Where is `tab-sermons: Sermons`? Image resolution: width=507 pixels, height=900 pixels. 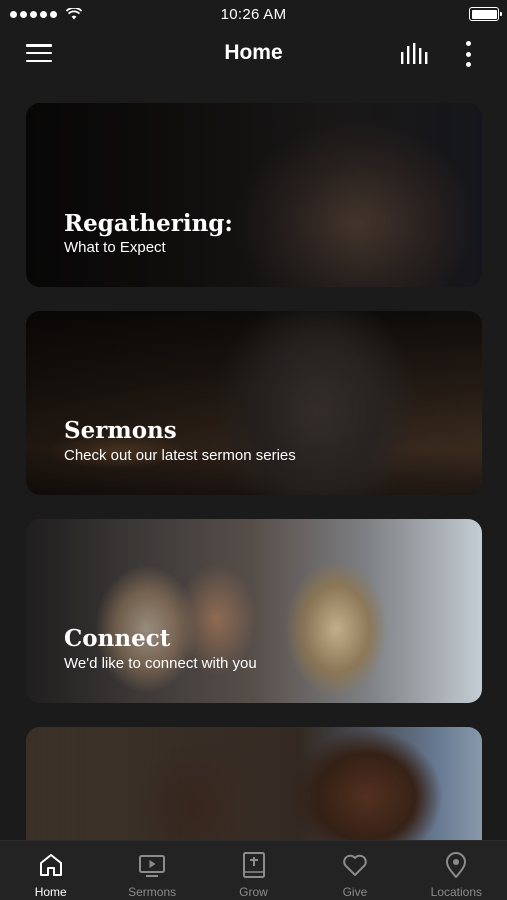
tab-sermons: Sermons is located at coordinates (151, 870).